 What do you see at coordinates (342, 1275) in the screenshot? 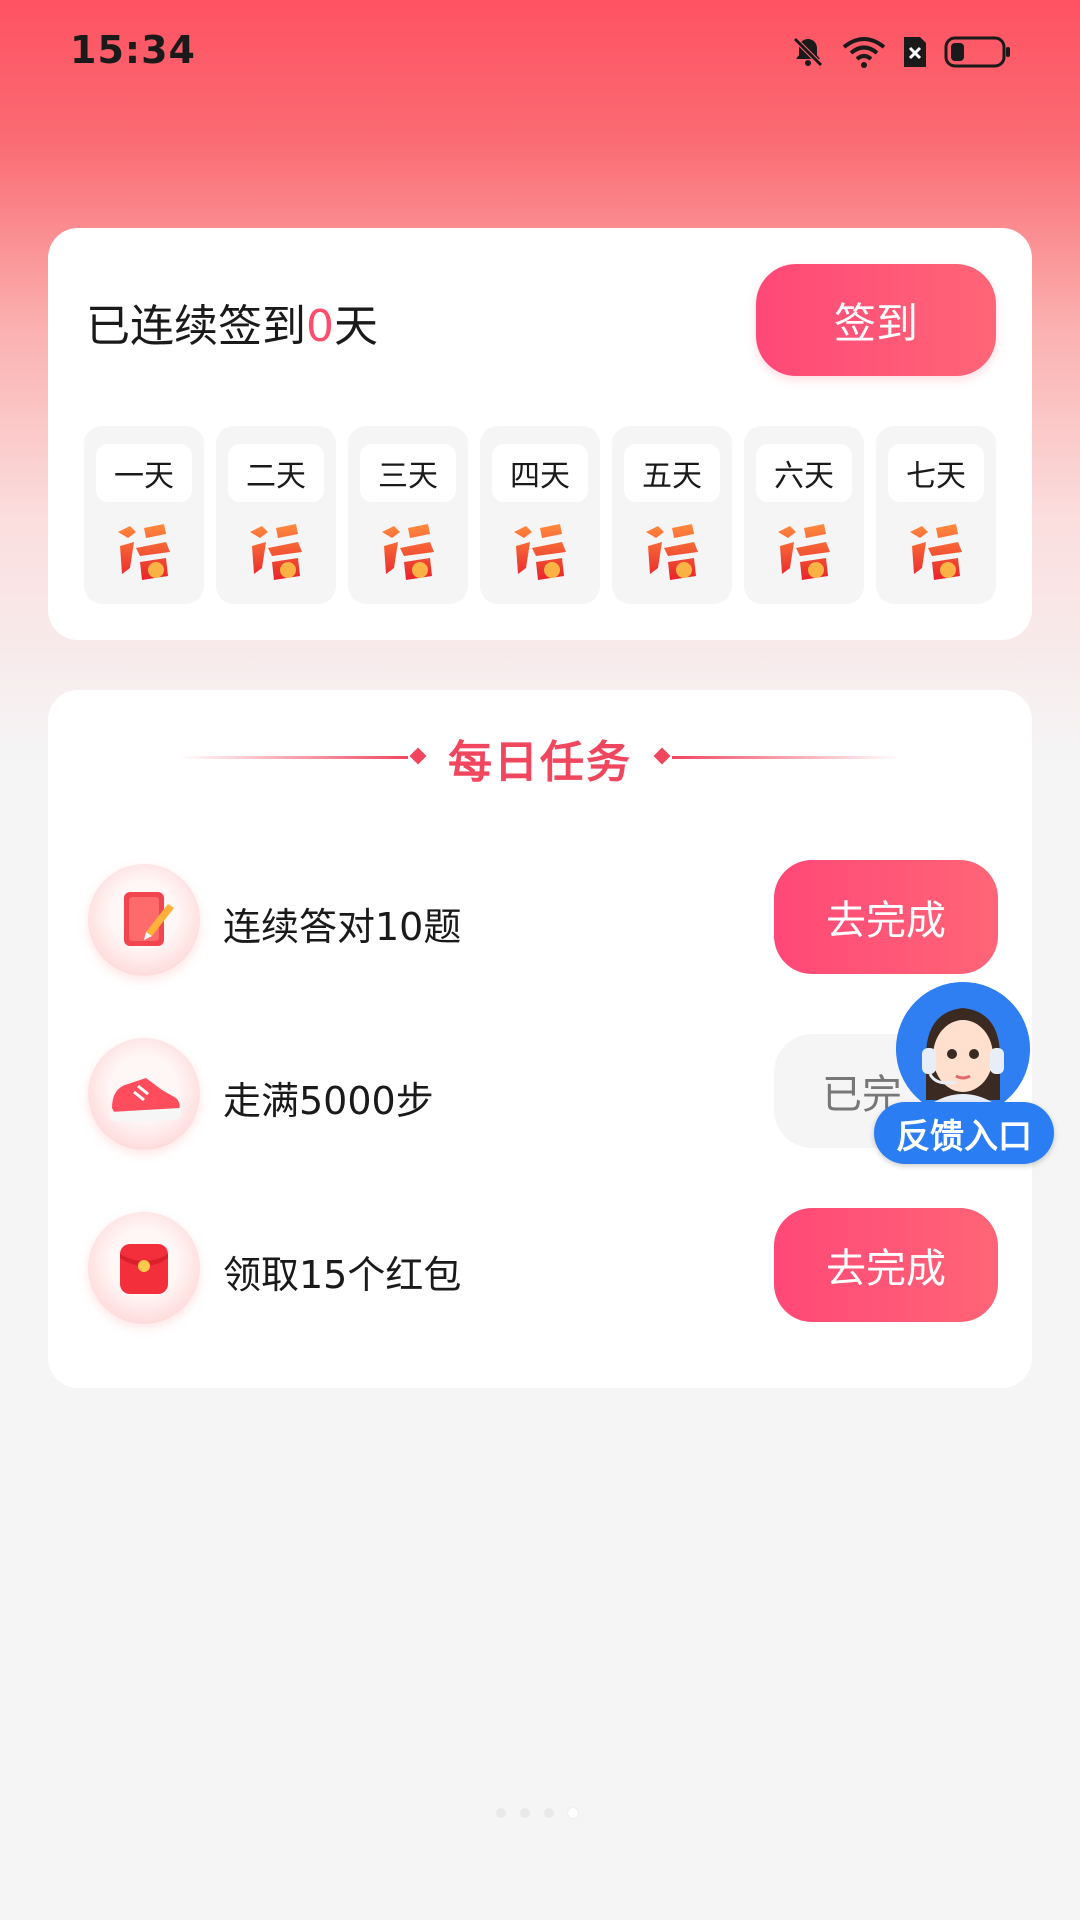
I see `task-label: 领取15个红包` at bounding box center [342, 1275].